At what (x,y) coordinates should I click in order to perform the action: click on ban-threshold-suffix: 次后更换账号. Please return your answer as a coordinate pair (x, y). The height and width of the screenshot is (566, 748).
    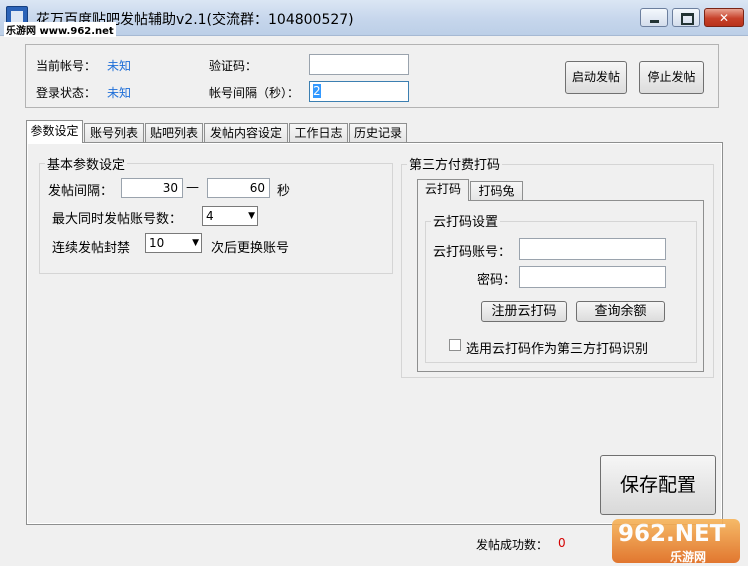
    Looking at the image, I should click on (250, 248).